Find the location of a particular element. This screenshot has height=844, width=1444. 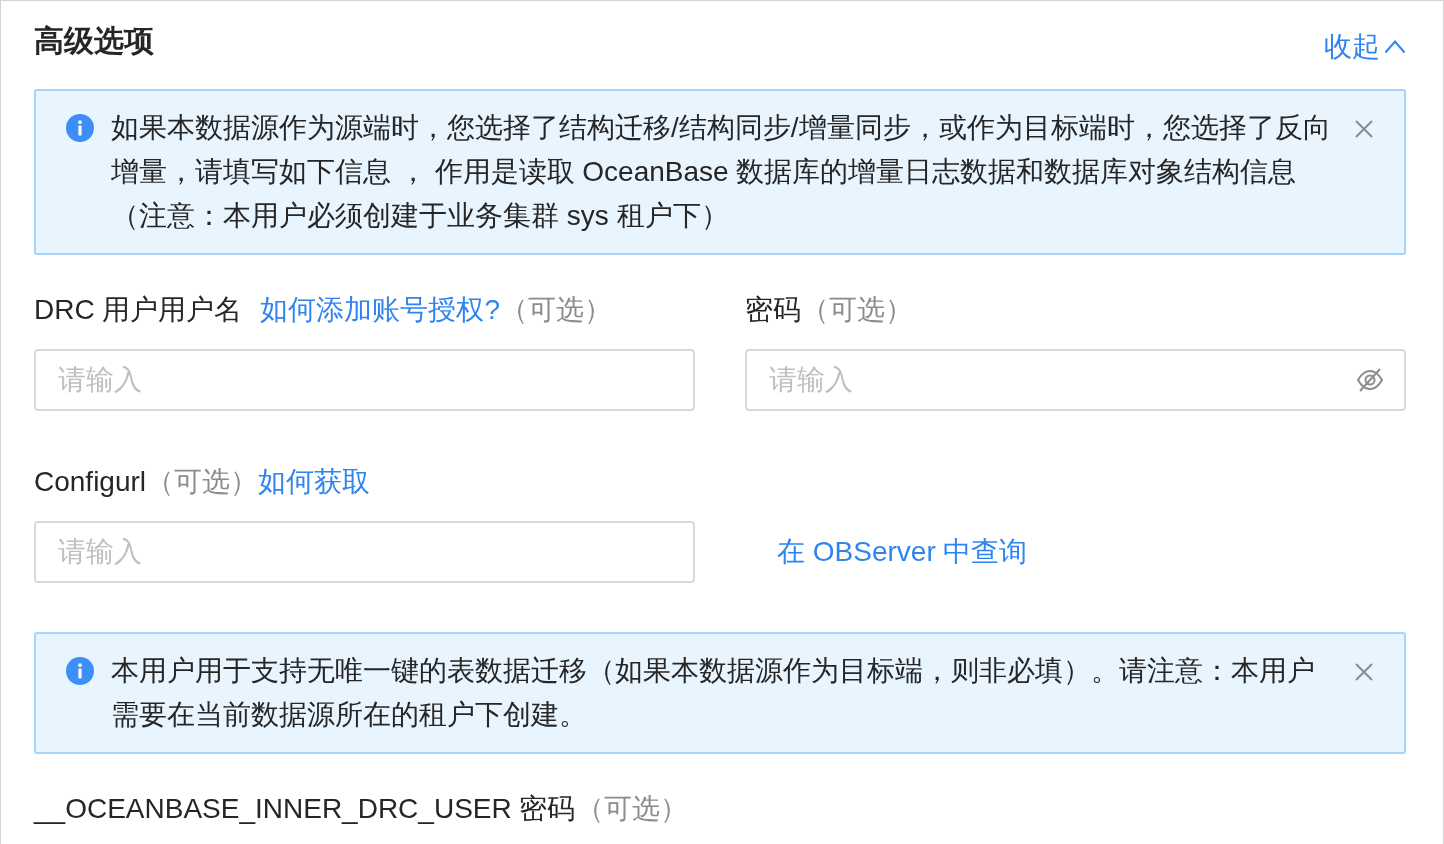

field-label: __OCEANBASE_INNER_DRC_USER 密码 is located at coordinates (305, 808).